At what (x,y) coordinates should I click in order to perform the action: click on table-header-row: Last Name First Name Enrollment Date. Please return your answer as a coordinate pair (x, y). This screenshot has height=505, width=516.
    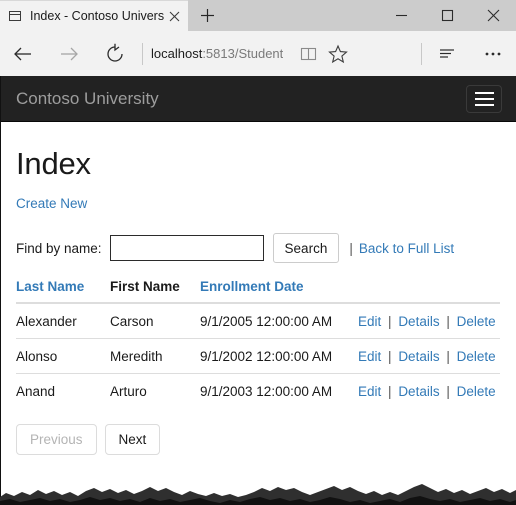
    Looking at the image, I should click on (258, 291).